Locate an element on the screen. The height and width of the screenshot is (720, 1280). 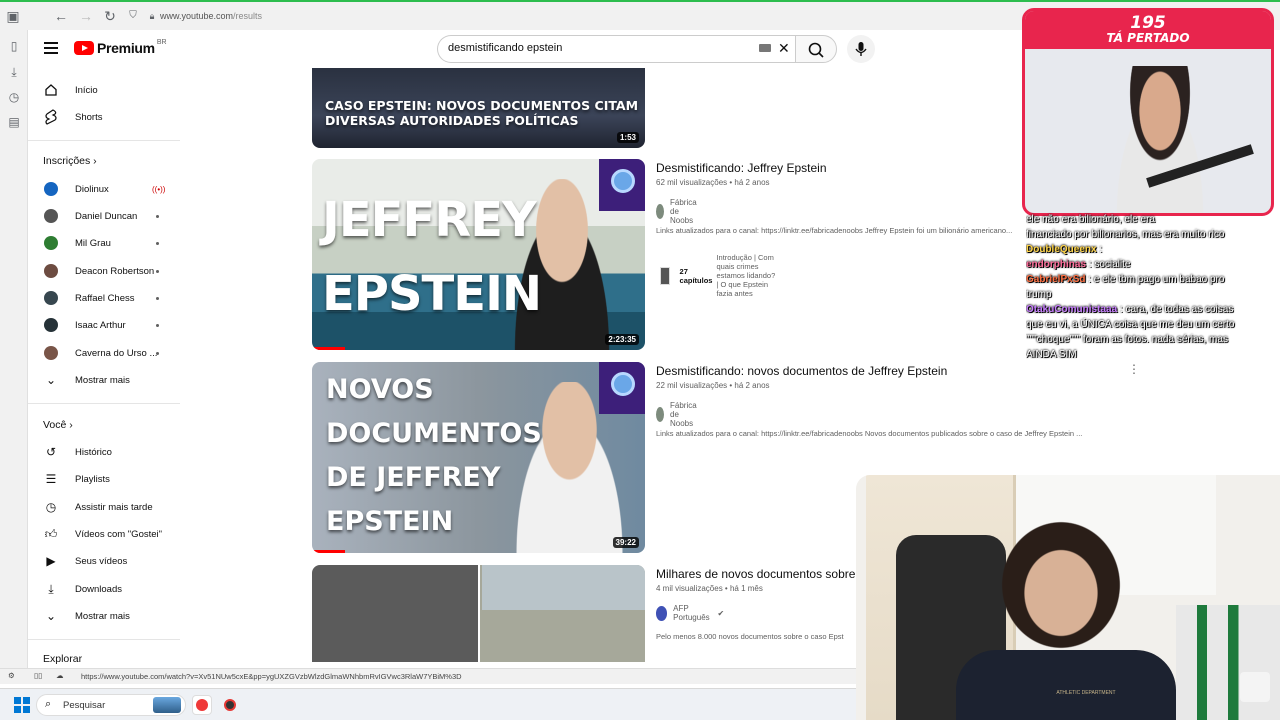
bookmark-icon: ▯ is located at coordinates (14, 46).